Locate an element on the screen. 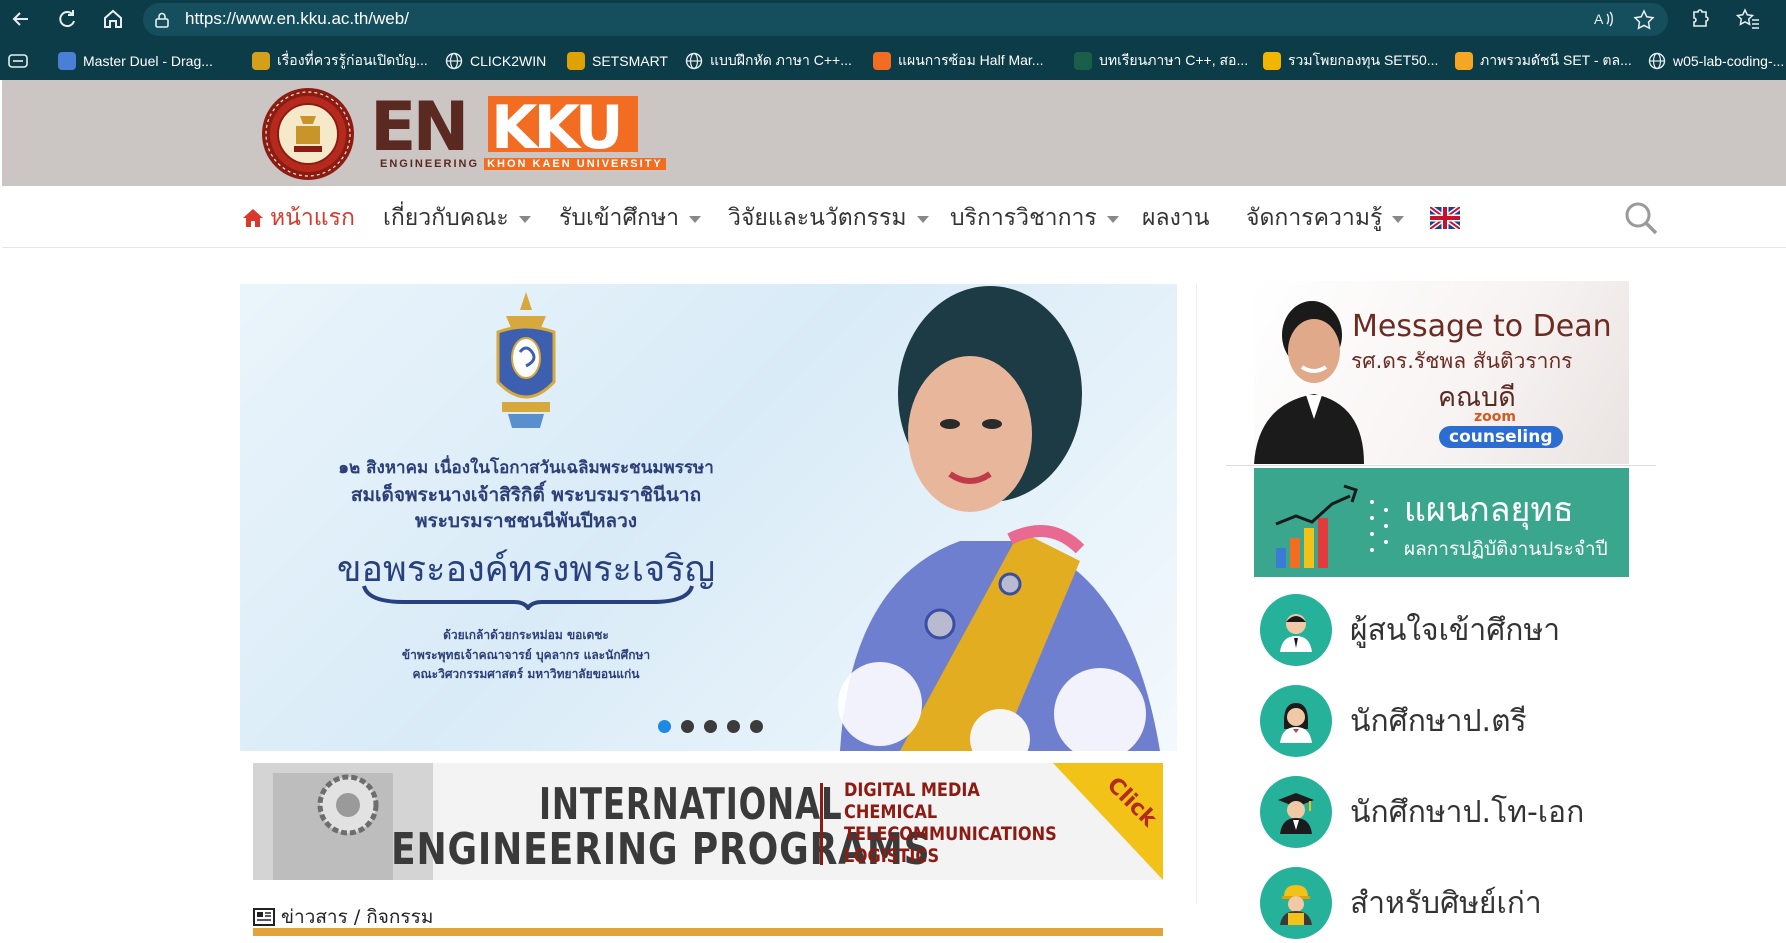  logo-kku-label: KHON KAEN UNIVERSITY is located at coordinates (575, 164).